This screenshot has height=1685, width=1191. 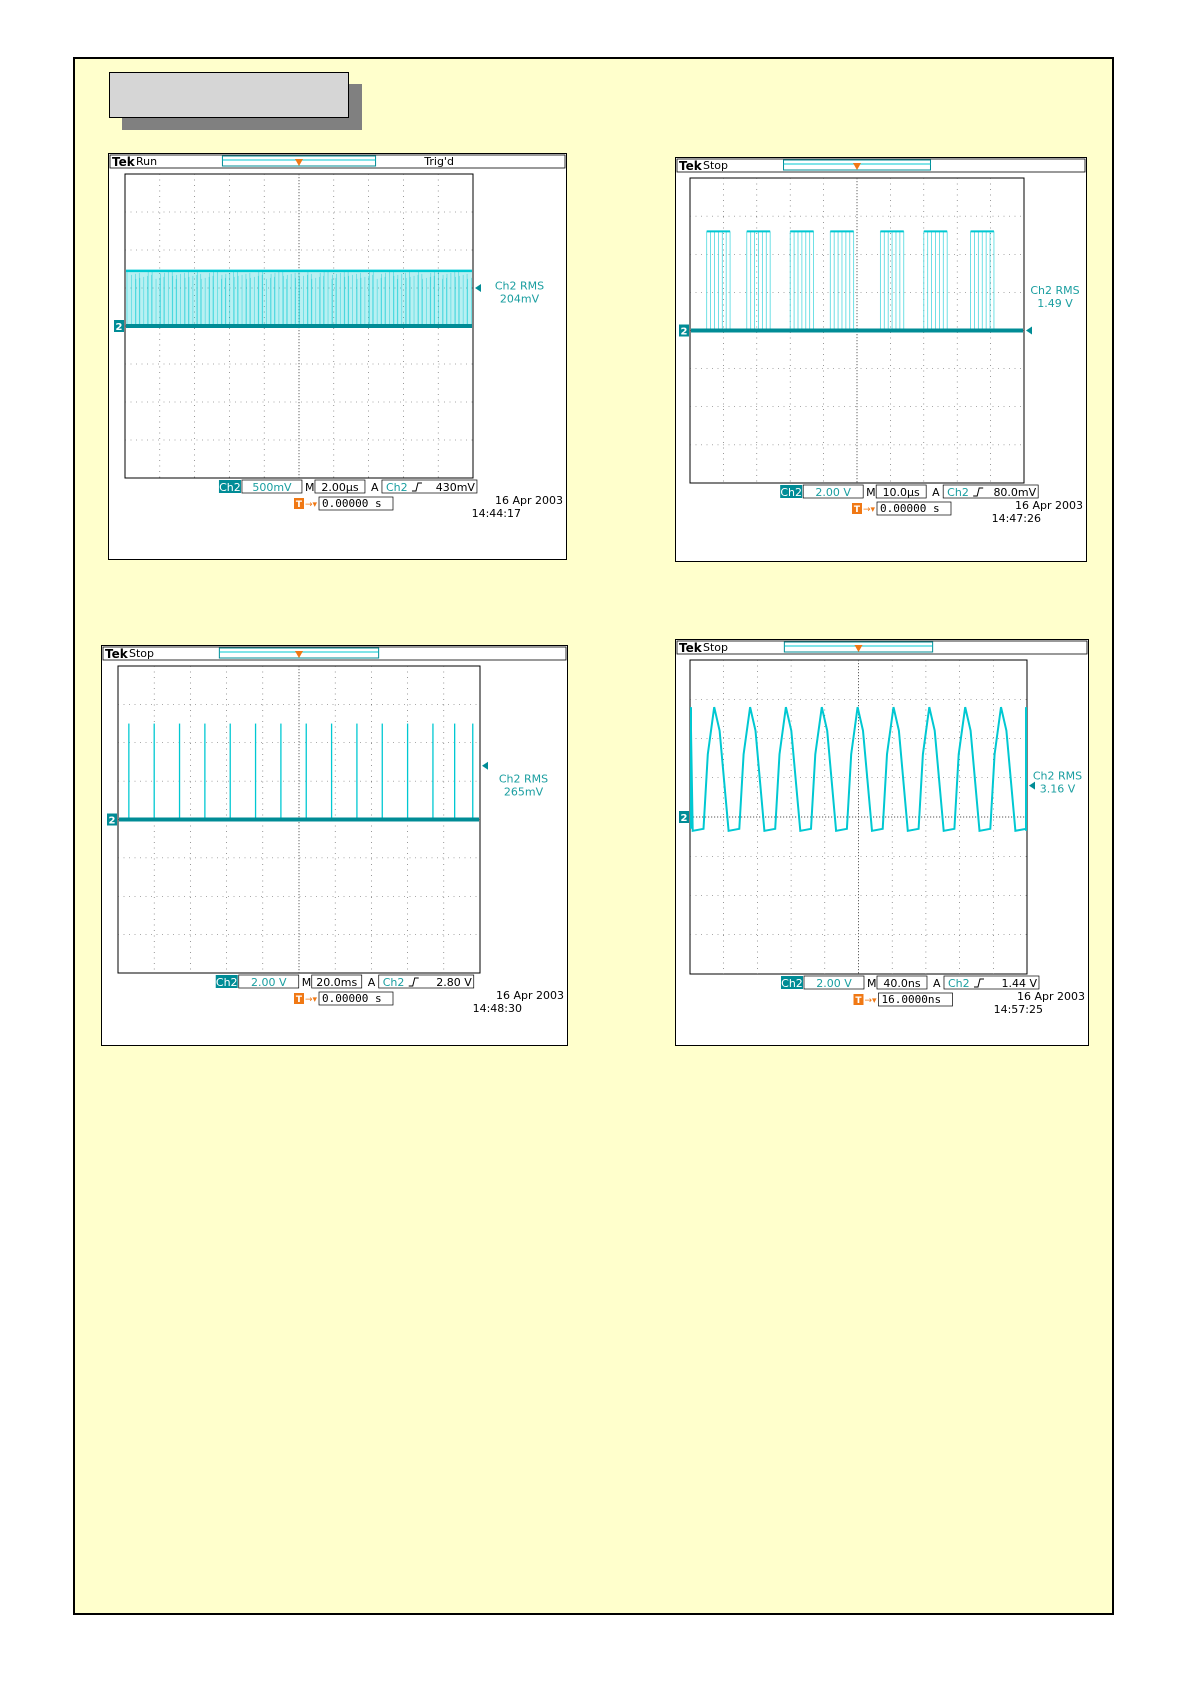 I want to click on capture-time: 14:57:25, so click(x=1018, y=1009).